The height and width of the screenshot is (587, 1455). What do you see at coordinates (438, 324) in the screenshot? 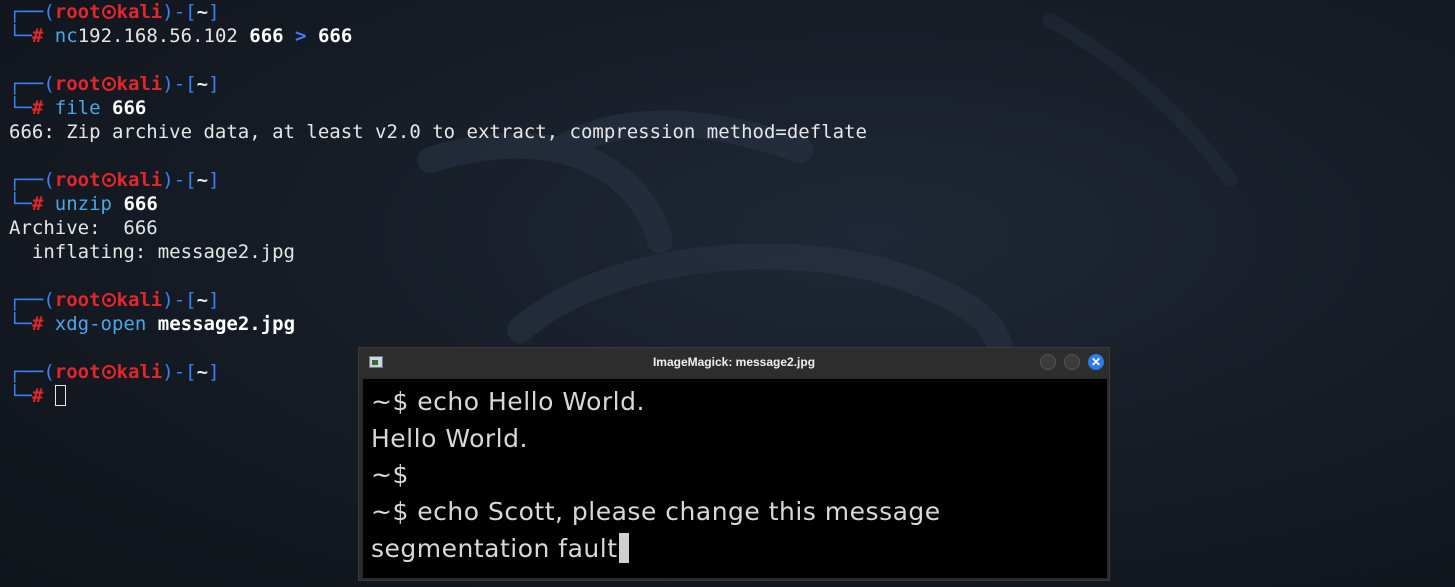
I see `command-line: └─# xdg-open message2.jpg` at bounding box center [438, 324].